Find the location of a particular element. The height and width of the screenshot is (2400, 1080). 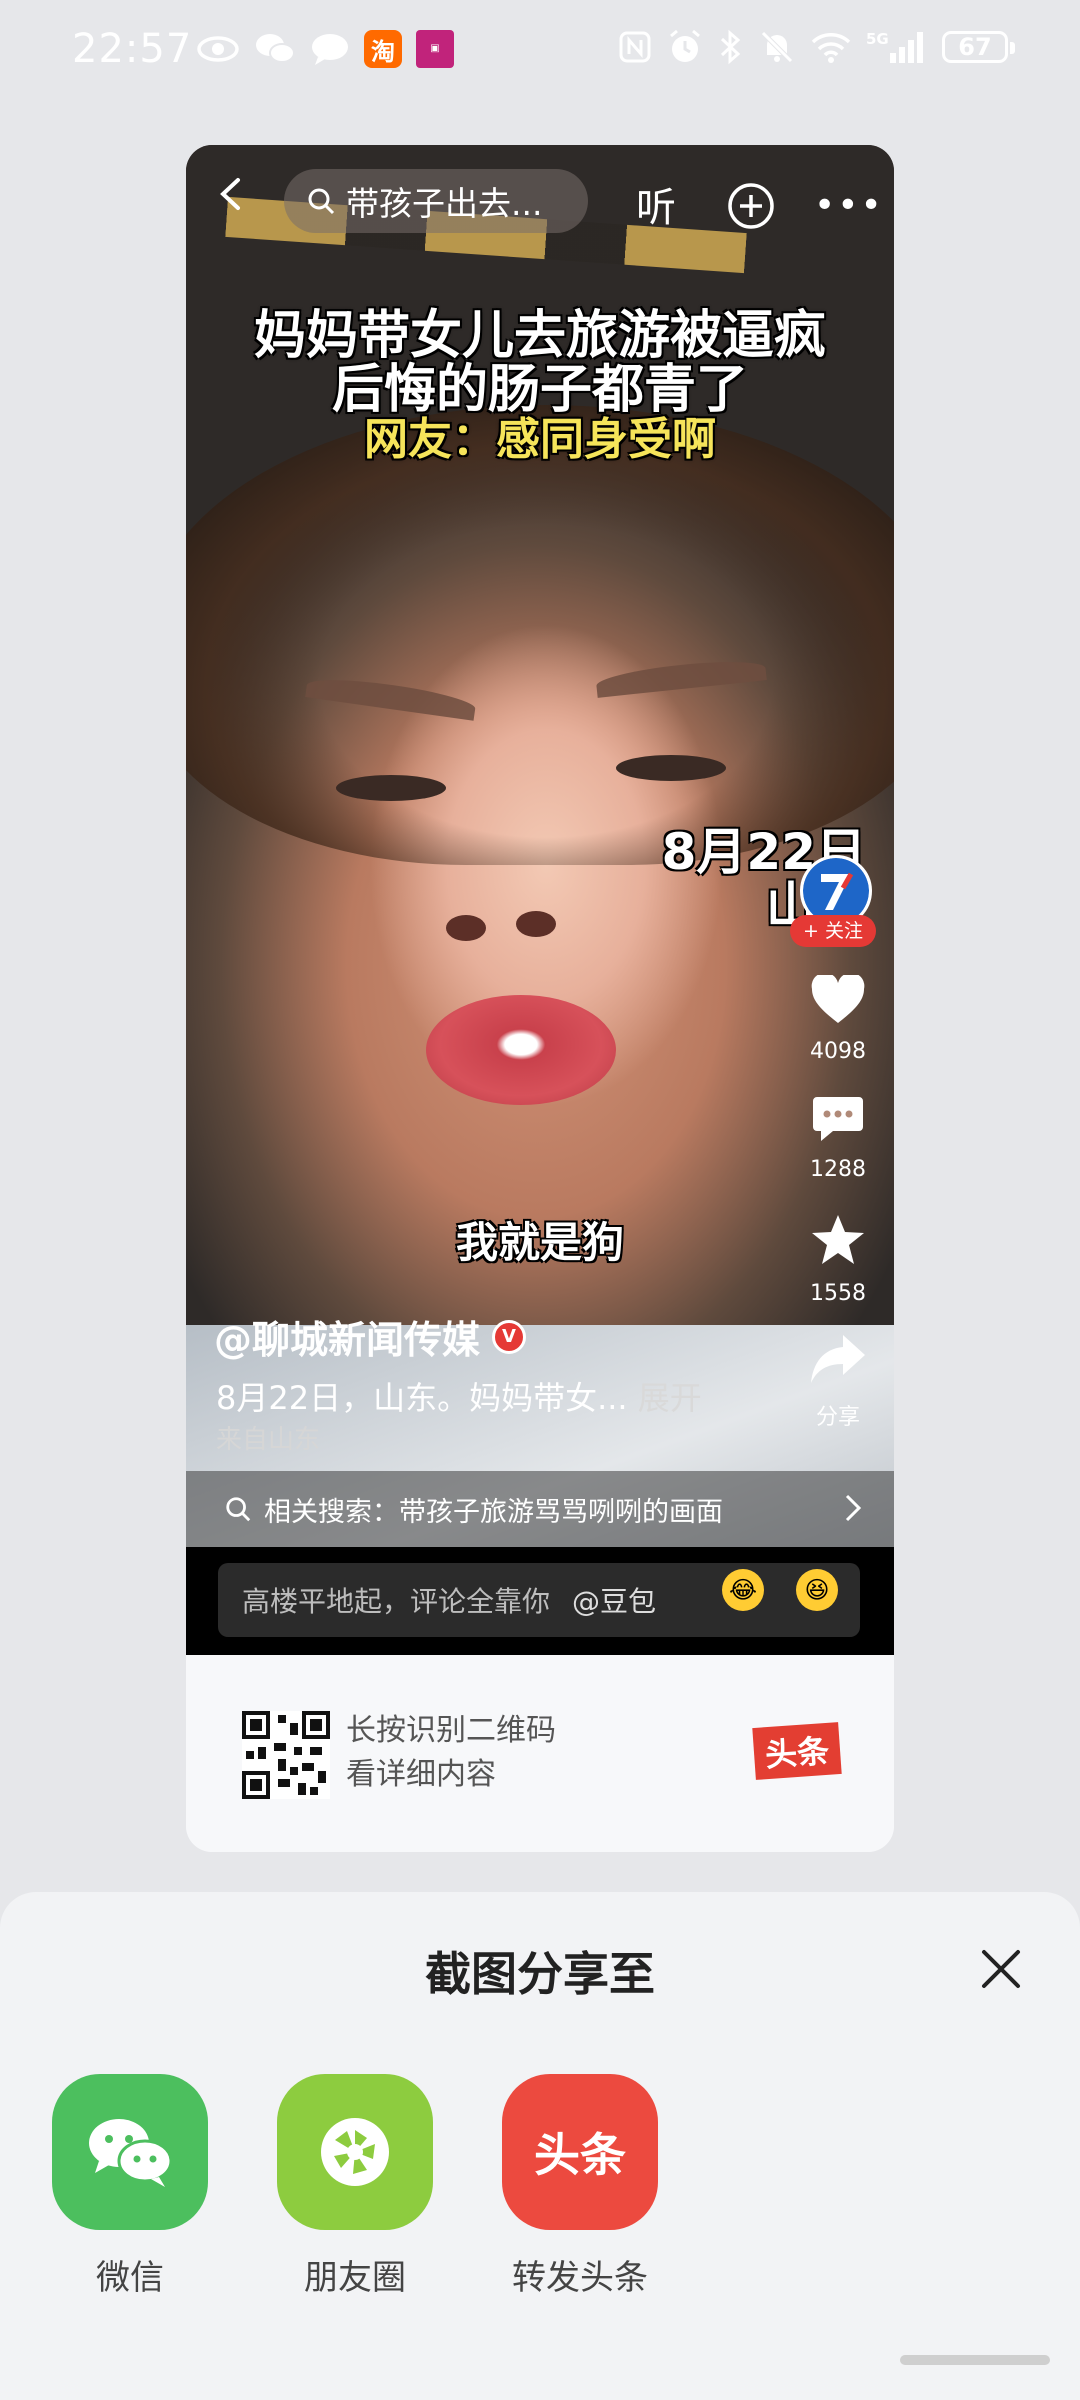

author-name: @聊城新闻传媒 is located at coordinates (347, 1340).